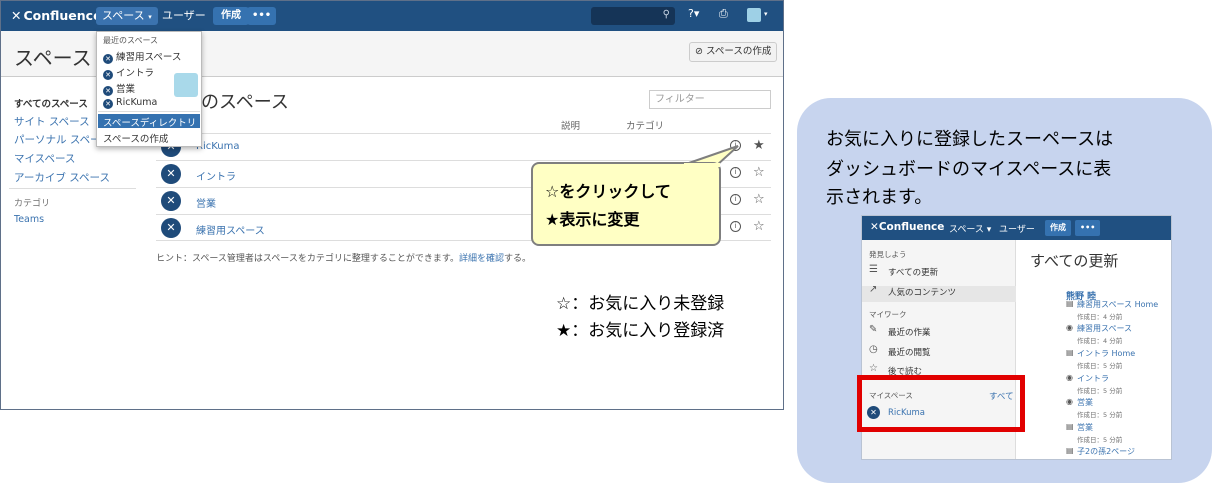 The width and height of the screenshot is (1214, 485). What do you see at coordinates (913, 272) in the screenshot?
I see `mini-all-updates: すべての更新` at bounding box center [913, 272].